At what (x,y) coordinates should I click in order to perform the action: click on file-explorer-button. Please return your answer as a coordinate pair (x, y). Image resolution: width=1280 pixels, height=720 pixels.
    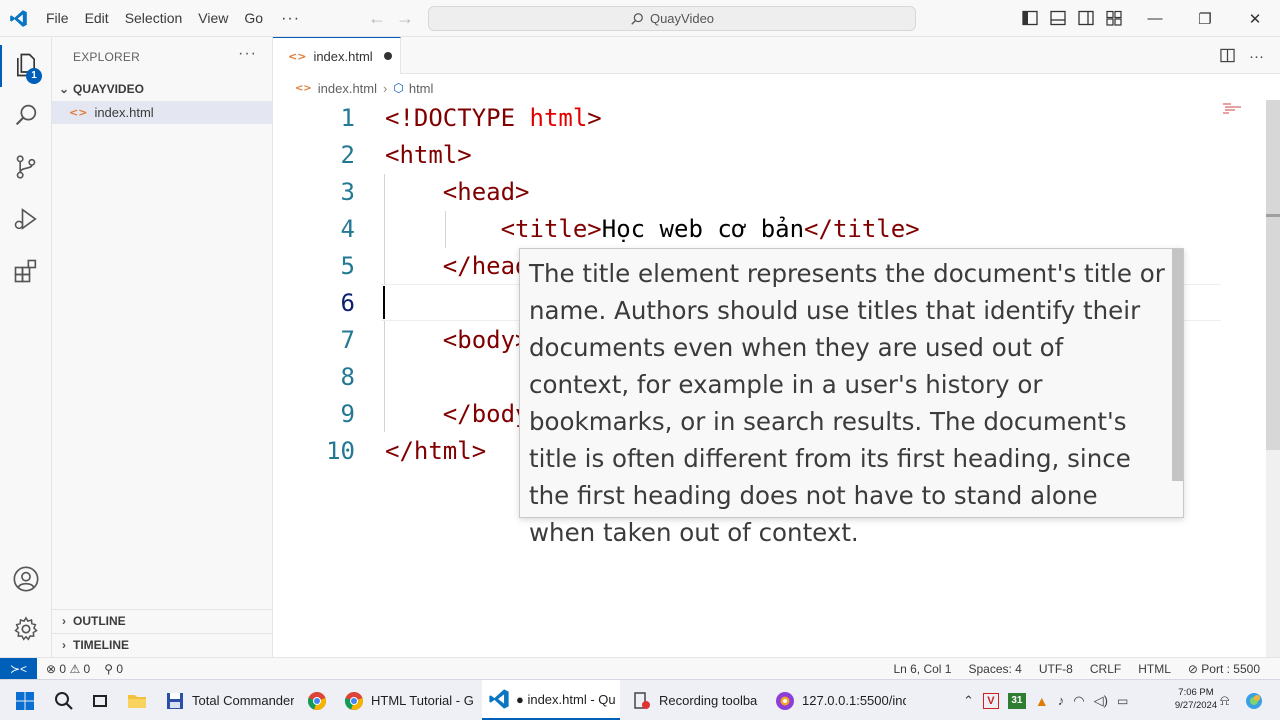
    Looking at the image, I should click on (139, 700).